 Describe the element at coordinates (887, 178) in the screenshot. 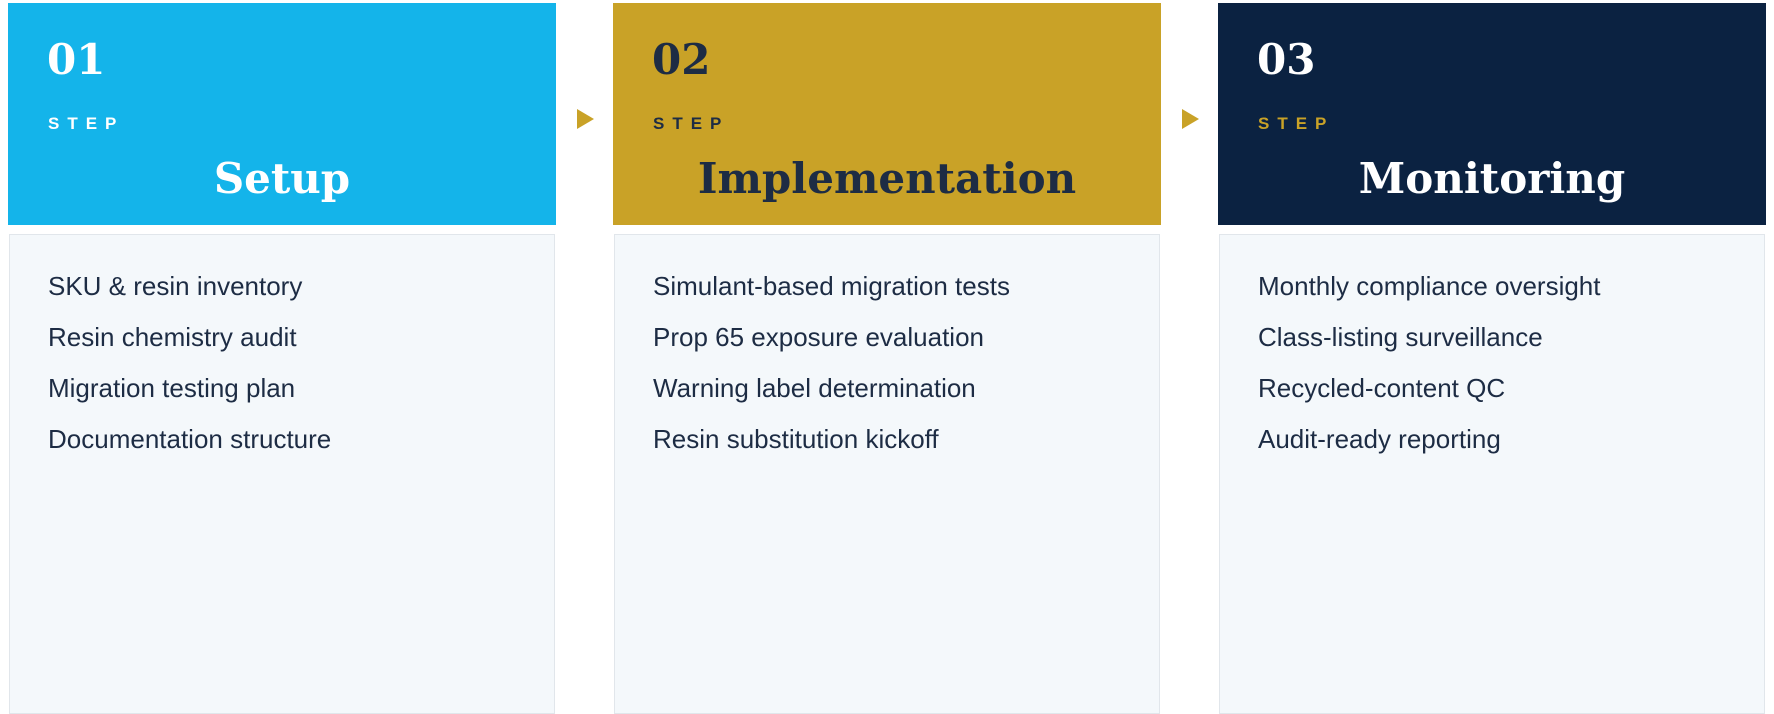

I see `step-title: Implementation` at that location.